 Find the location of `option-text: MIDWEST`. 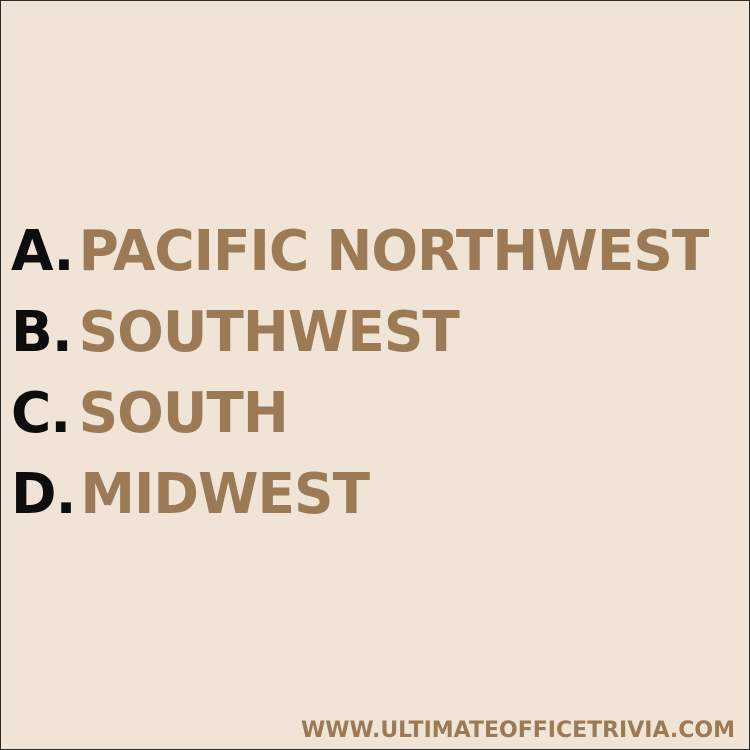

option-text: MIDWEST is located at coordinates (225, 494).